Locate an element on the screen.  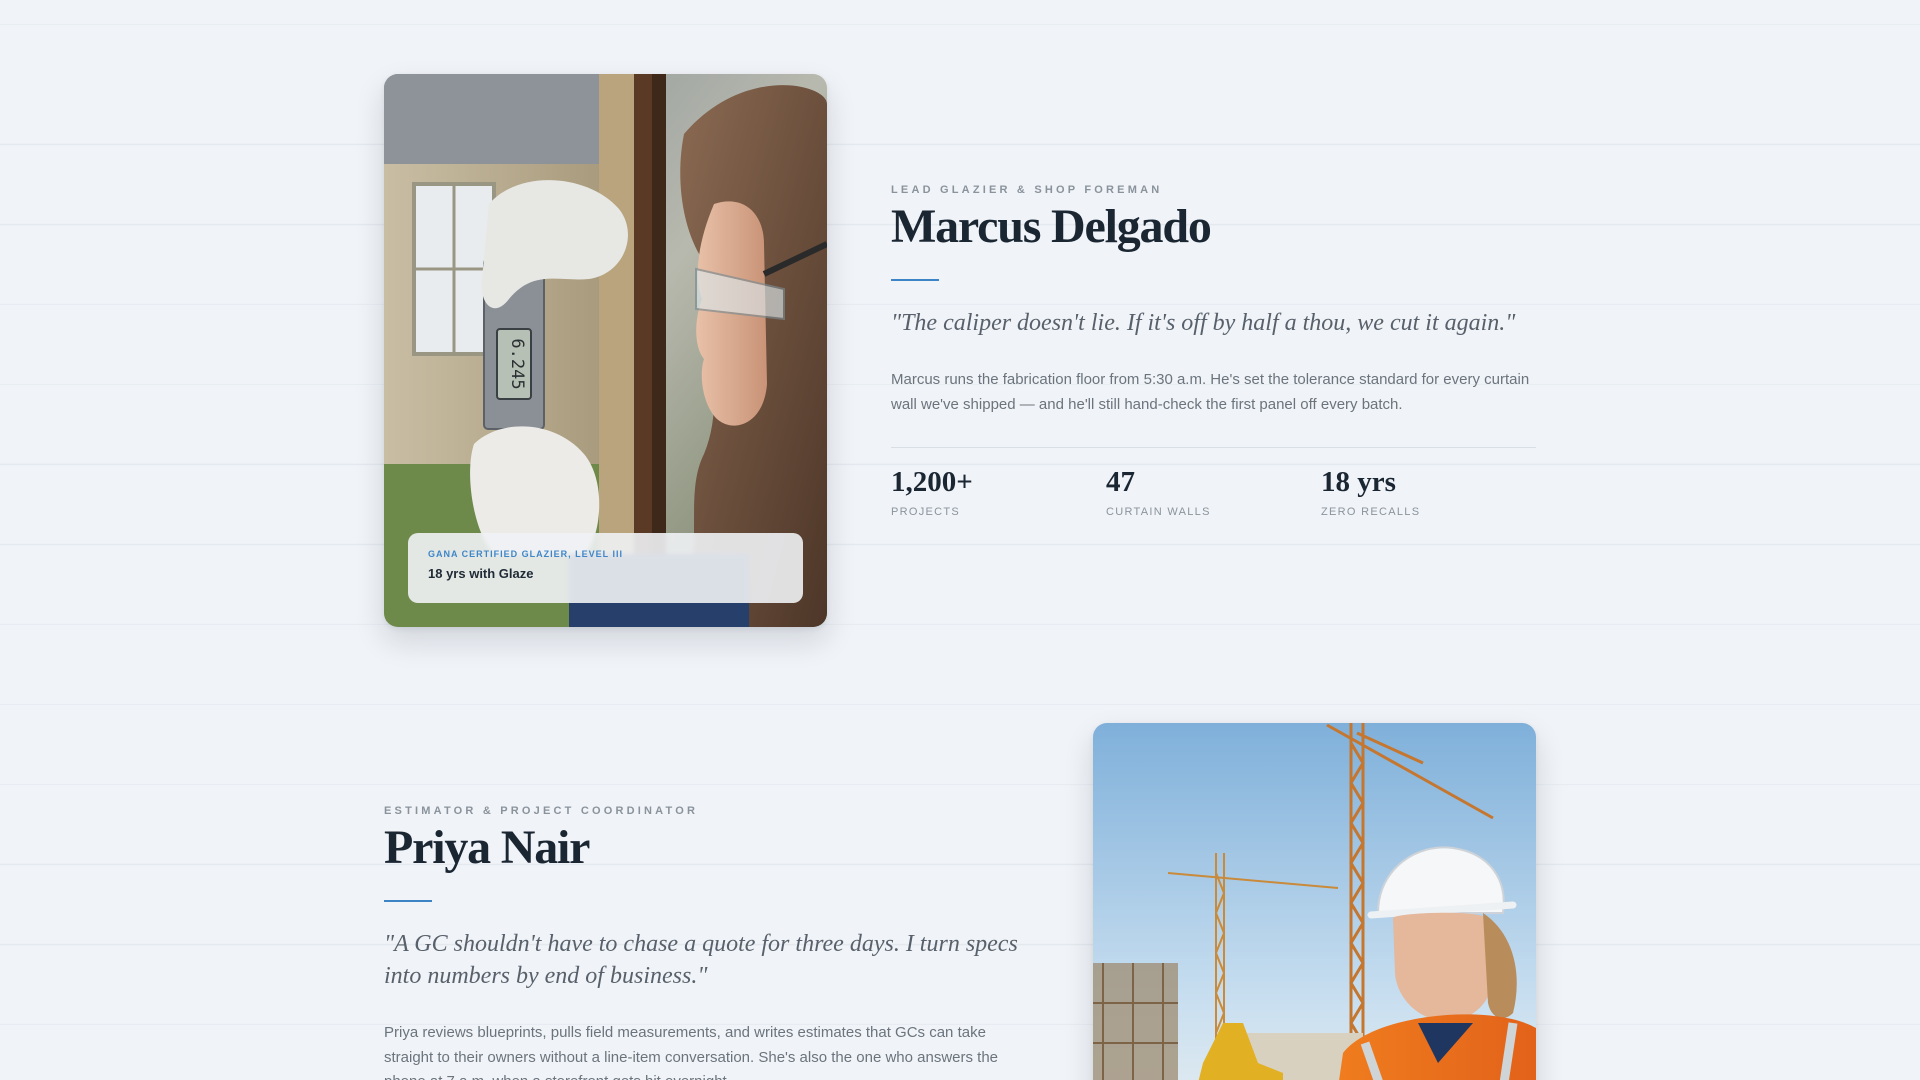
stat-curtain-walls: 47 Curtain Walls is located at coordinates (1213, 492).